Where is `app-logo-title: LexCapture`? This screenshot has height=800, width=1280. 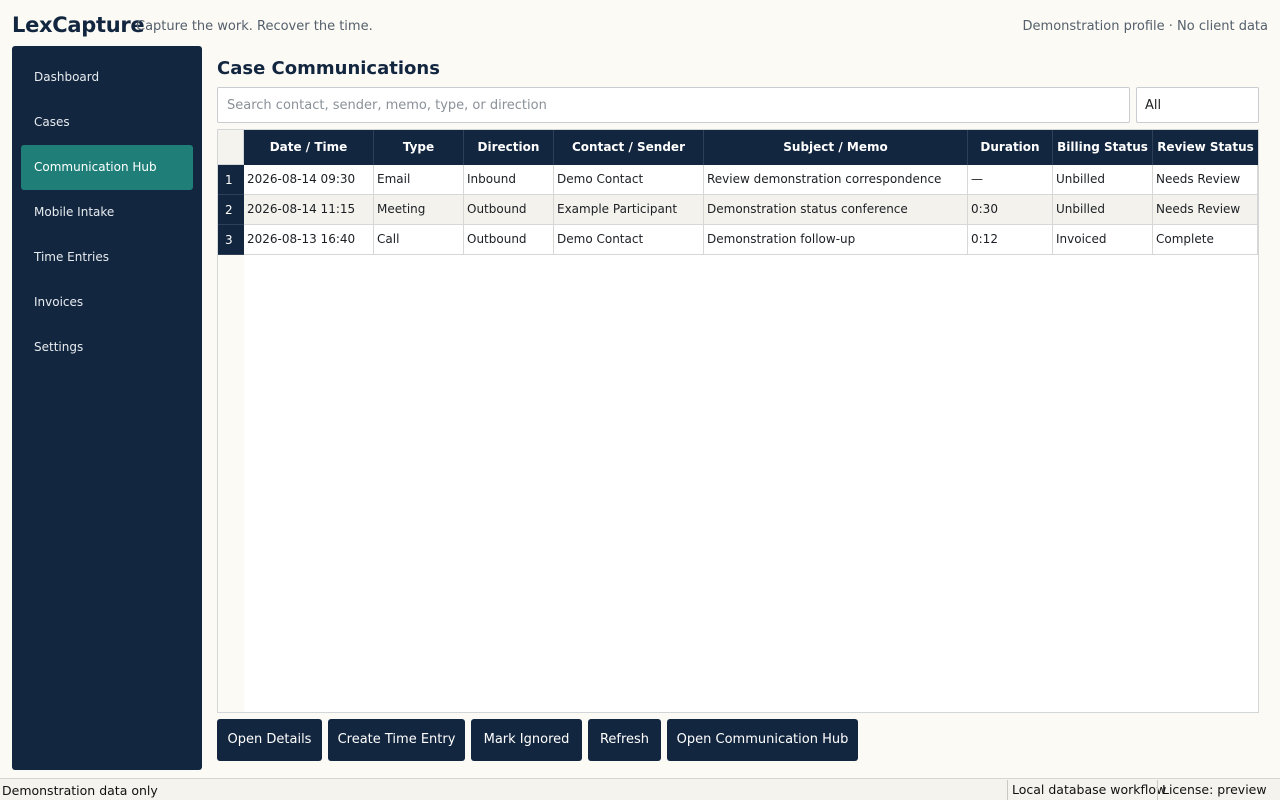 app-logo-title: LexCapture is located at coordinates (78, 25).